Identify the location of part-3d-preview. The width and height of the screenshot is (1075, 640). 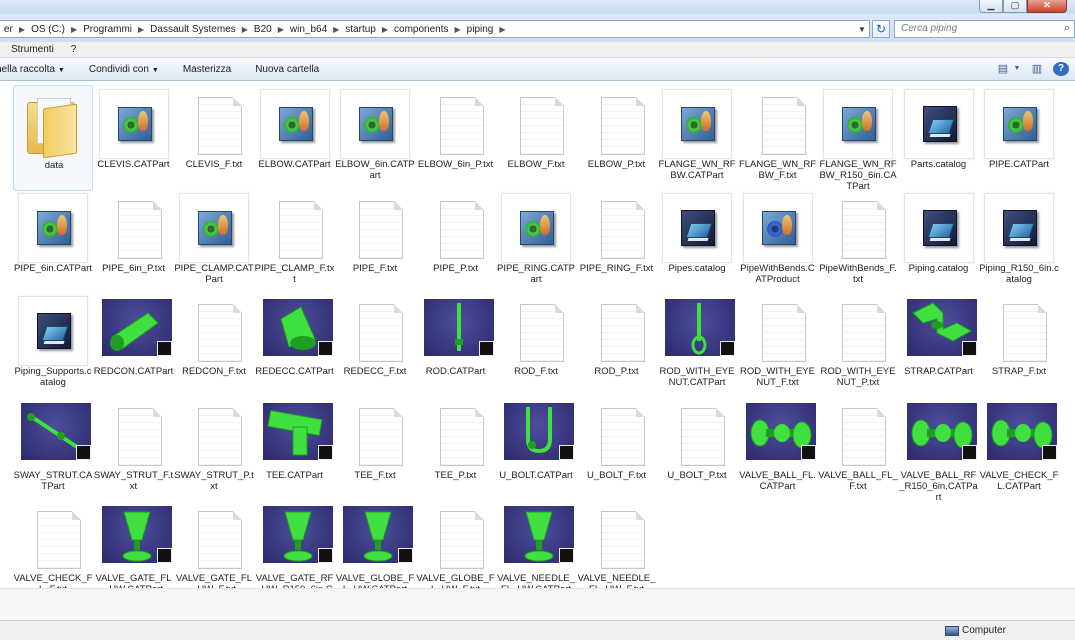
(378, 534).